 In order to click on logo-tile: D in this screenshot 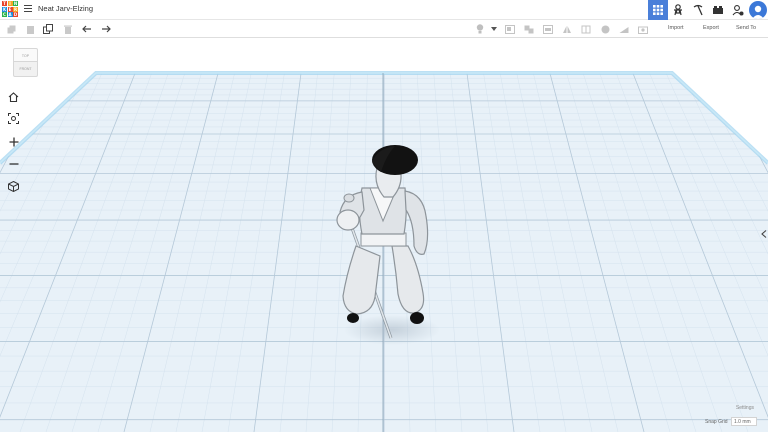, I will do `click(15, 14)`.